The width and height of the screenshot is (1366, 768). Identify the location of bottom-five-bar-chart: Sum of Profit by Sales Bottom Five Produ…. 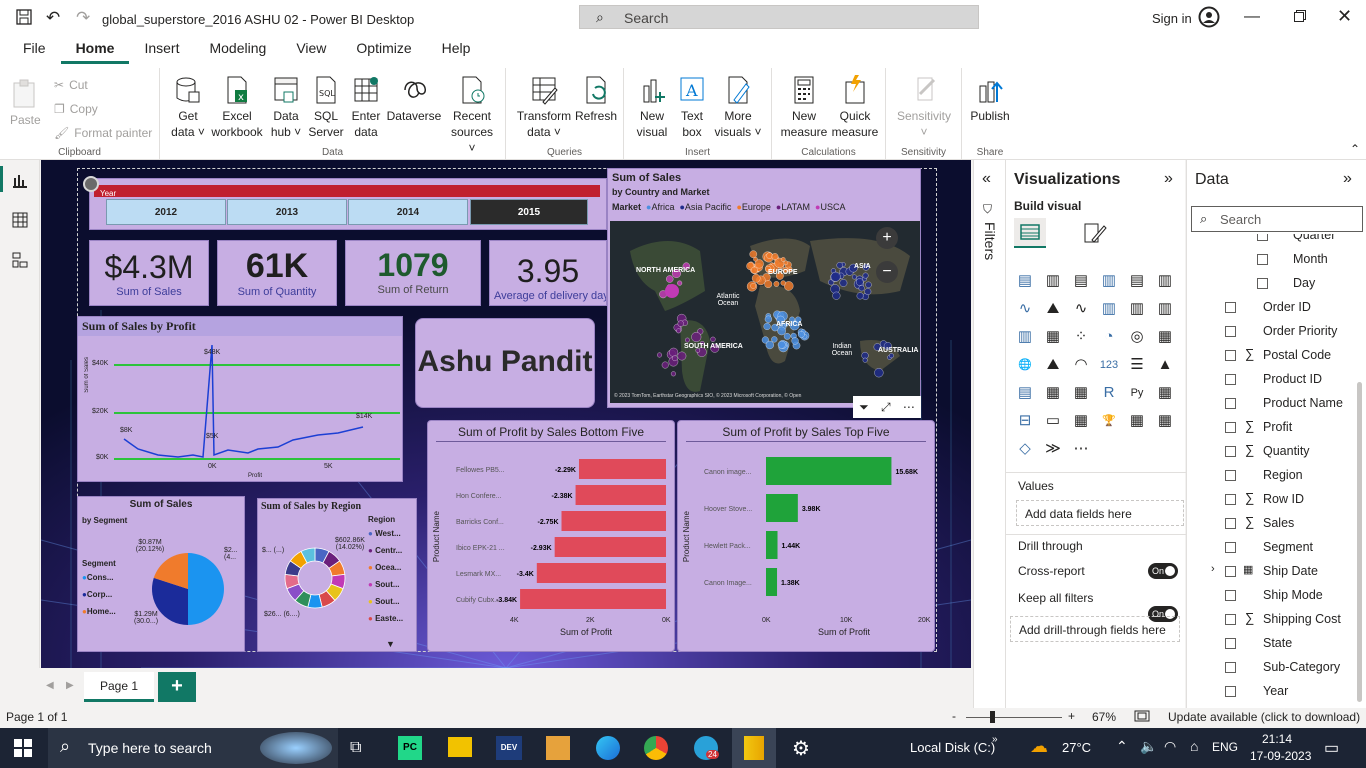
(551, 536).